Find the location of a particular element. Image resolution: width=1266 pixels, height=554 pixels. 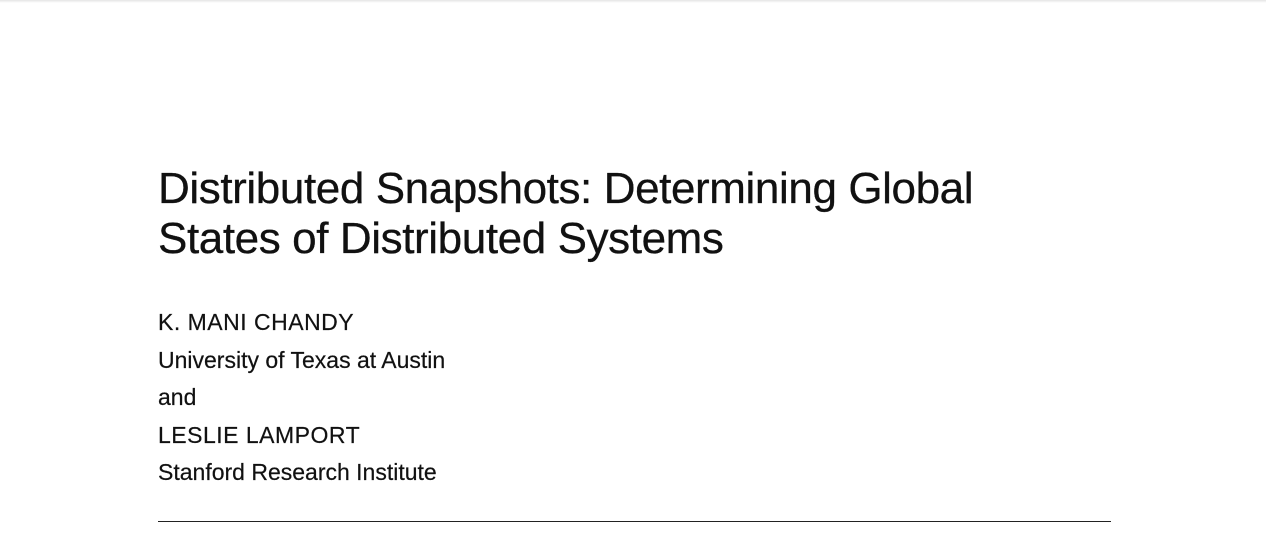

page-top-edge is located at coordinates (633, 1).